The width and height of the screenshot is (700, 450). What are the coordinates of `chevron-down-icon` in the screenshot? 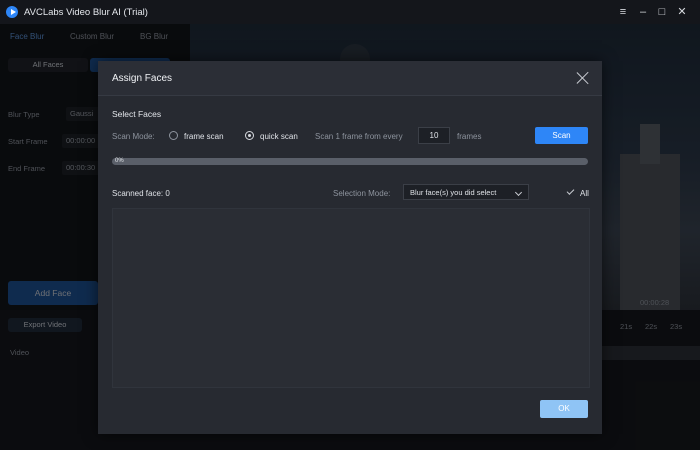 It's located at (518, 192).